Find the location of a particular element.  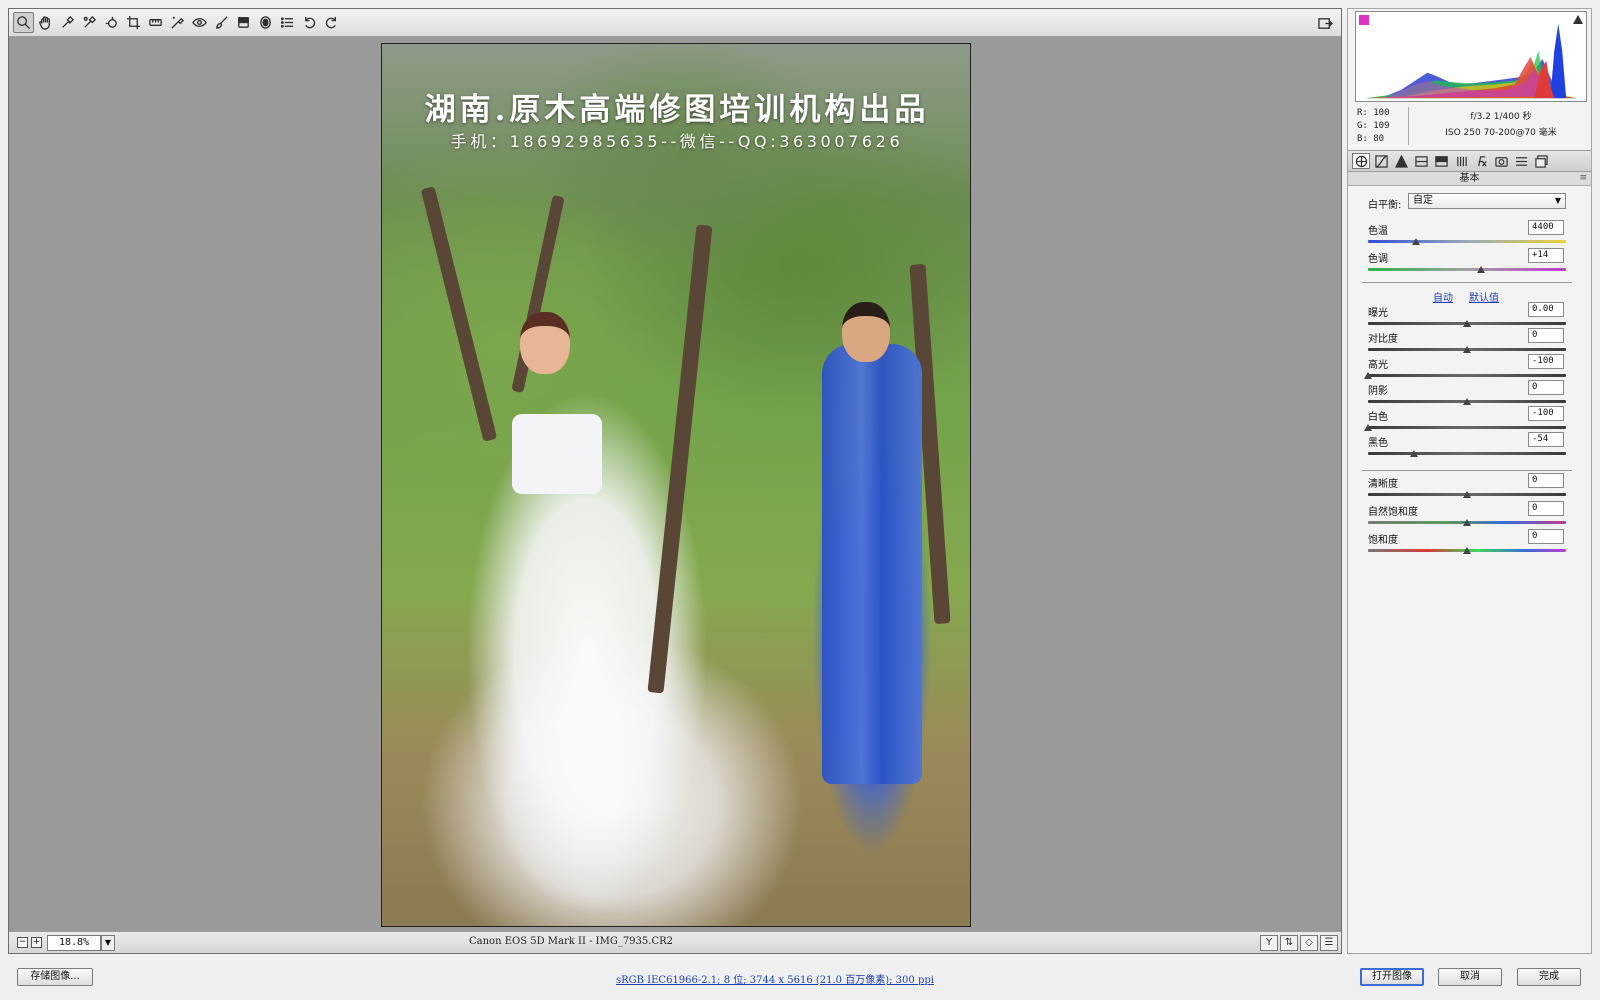

camera-info: f/3.2 1/400 秒 ISO 250 70-200@70 毫米 is located at coordinates (1501, 125).